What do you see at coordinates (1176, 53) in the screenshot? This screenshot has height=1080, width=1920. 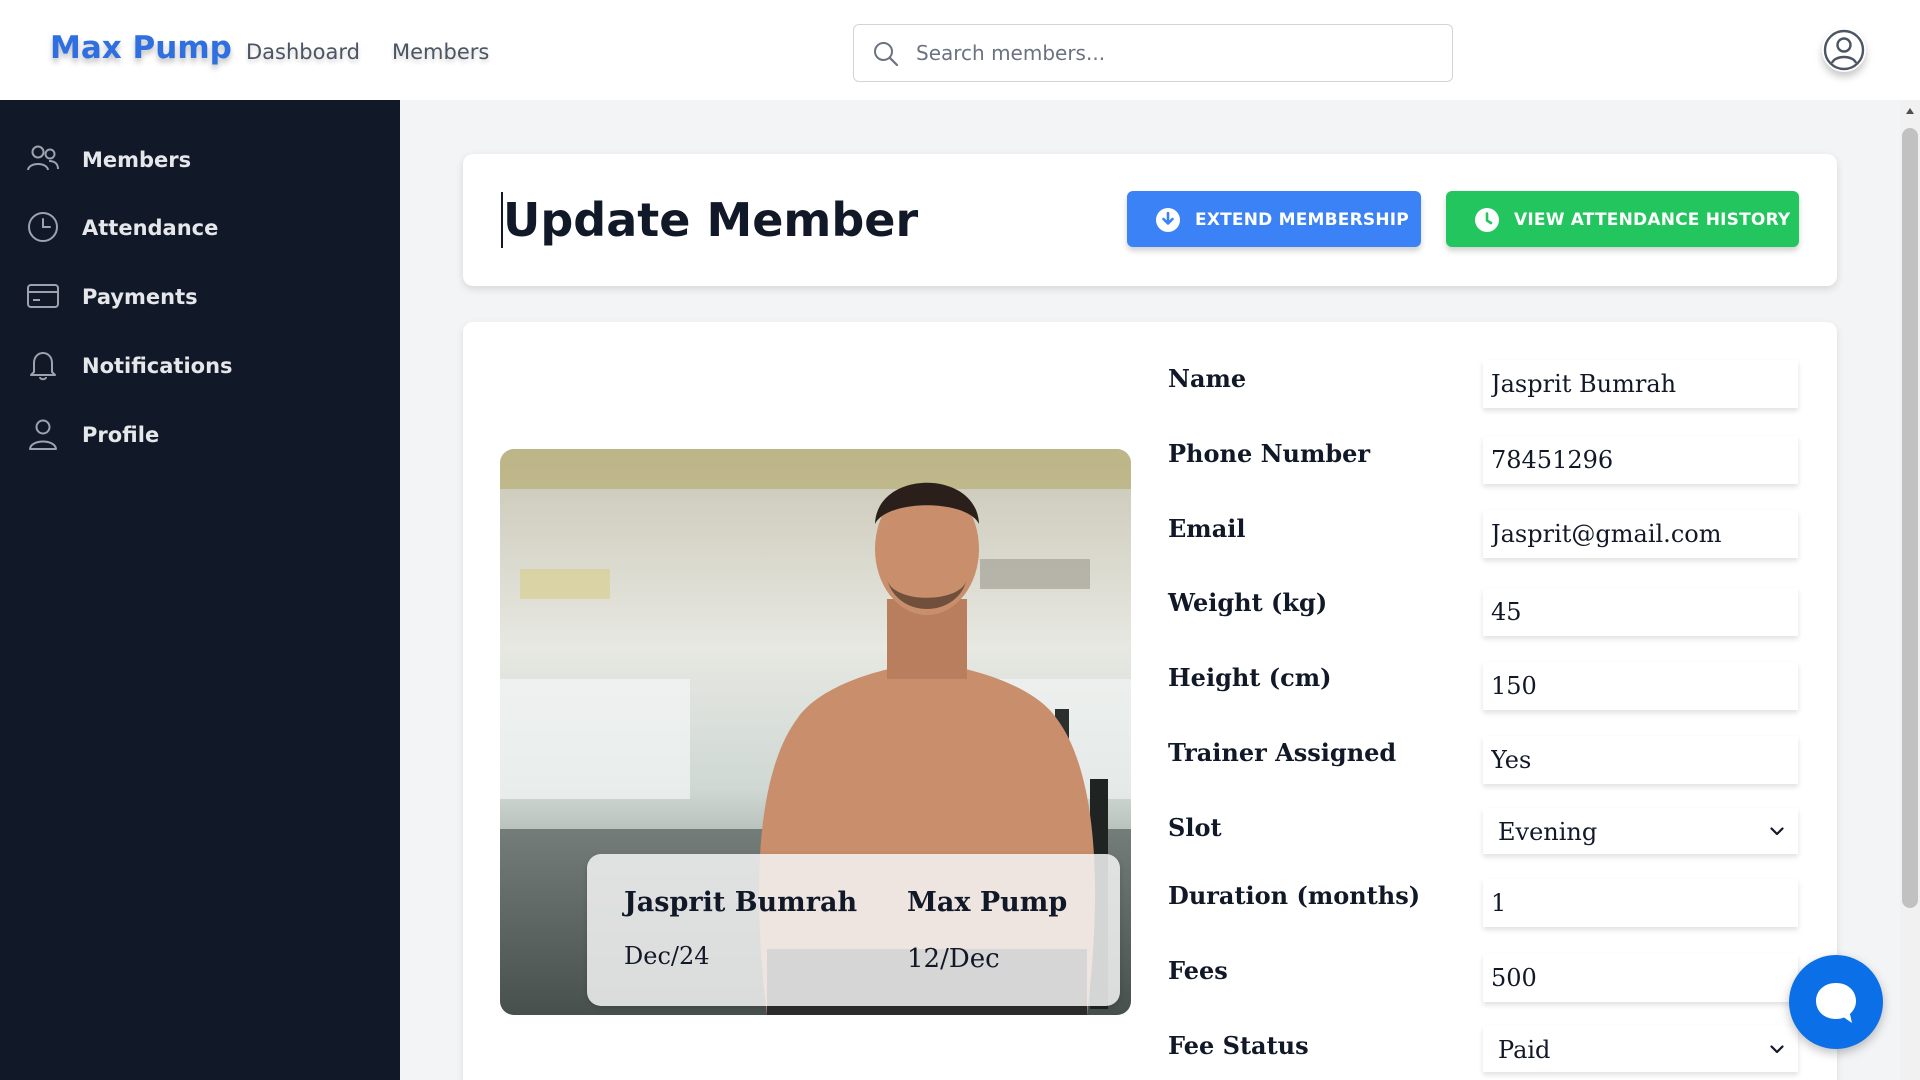 I see `search-input` at bounding box center [1176, 53].